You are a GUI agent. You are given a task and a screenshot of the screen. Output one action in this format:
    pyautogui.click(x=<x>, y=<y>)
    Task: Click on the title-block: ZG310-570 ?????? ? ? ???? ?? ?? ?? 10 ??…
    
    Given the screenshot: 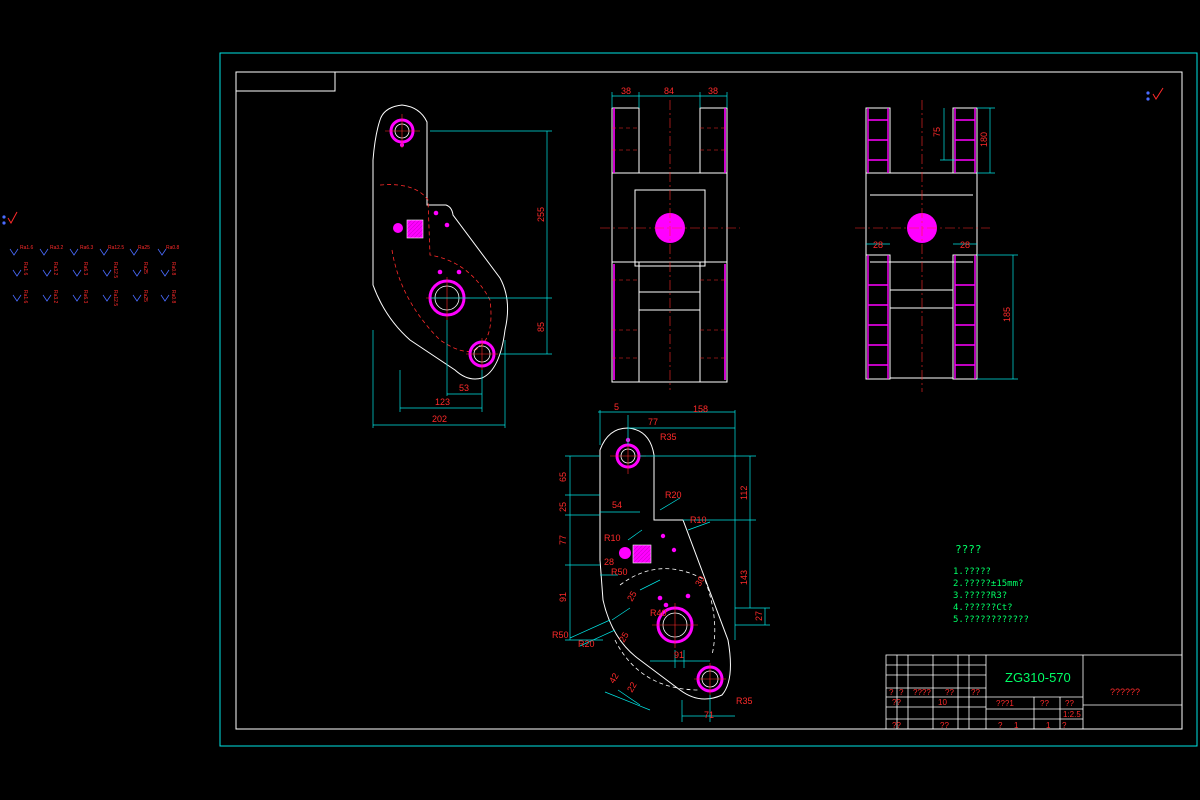 What is the action you would take?
    pyautogui.click(x=1034, y=692)
    